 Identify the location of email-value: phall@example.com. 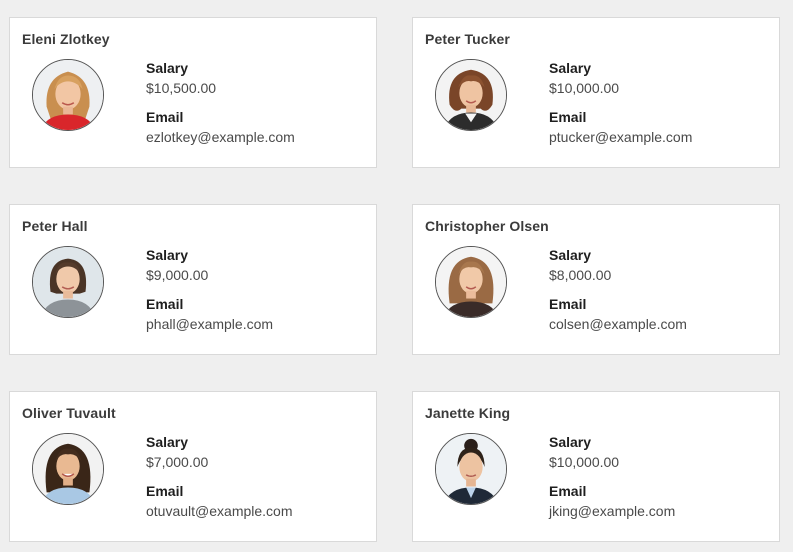
(210, 324).